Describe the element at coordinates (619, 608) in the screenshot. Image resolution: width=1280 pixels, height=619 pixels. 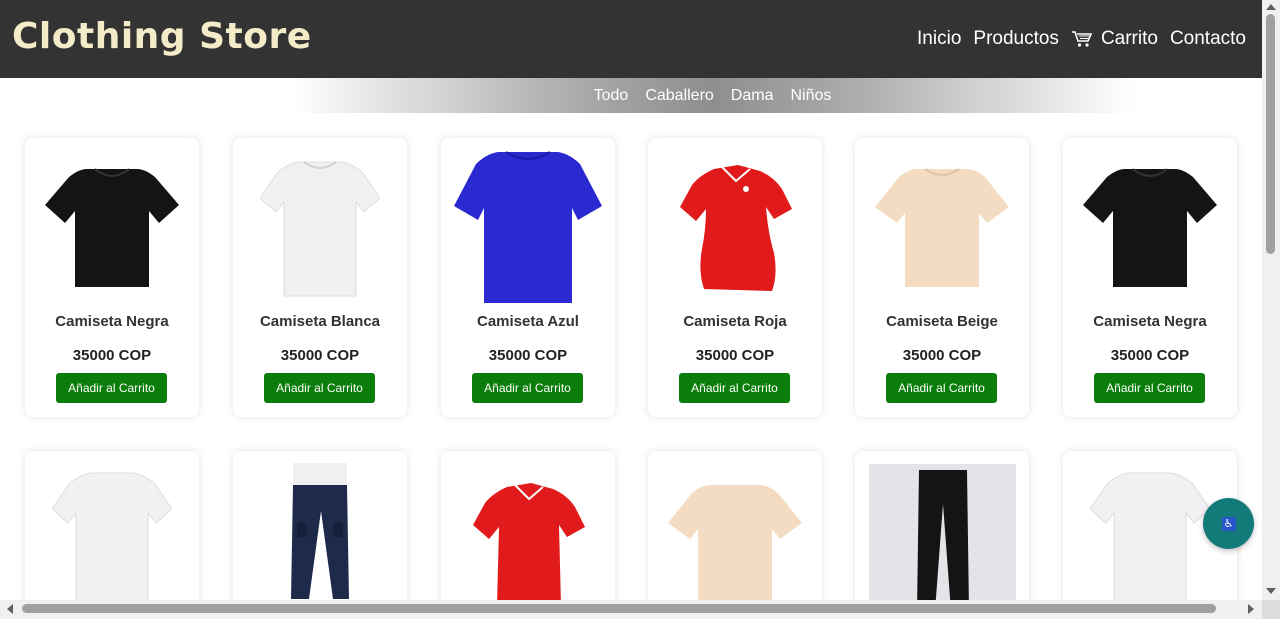
I see `horizontal-scroll-thumb` at that location.